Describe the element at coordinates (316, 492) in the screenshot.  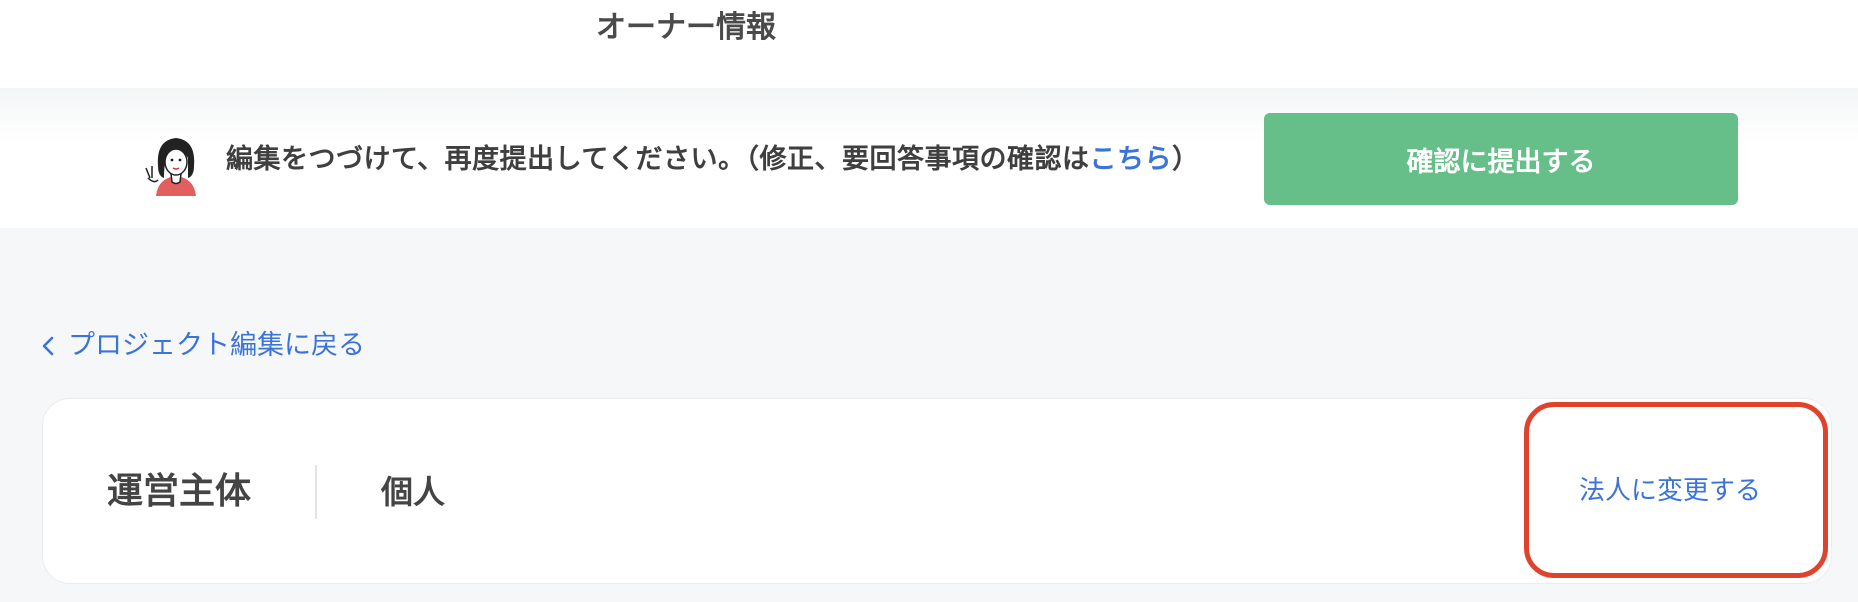
I see `card-divider` at that location.